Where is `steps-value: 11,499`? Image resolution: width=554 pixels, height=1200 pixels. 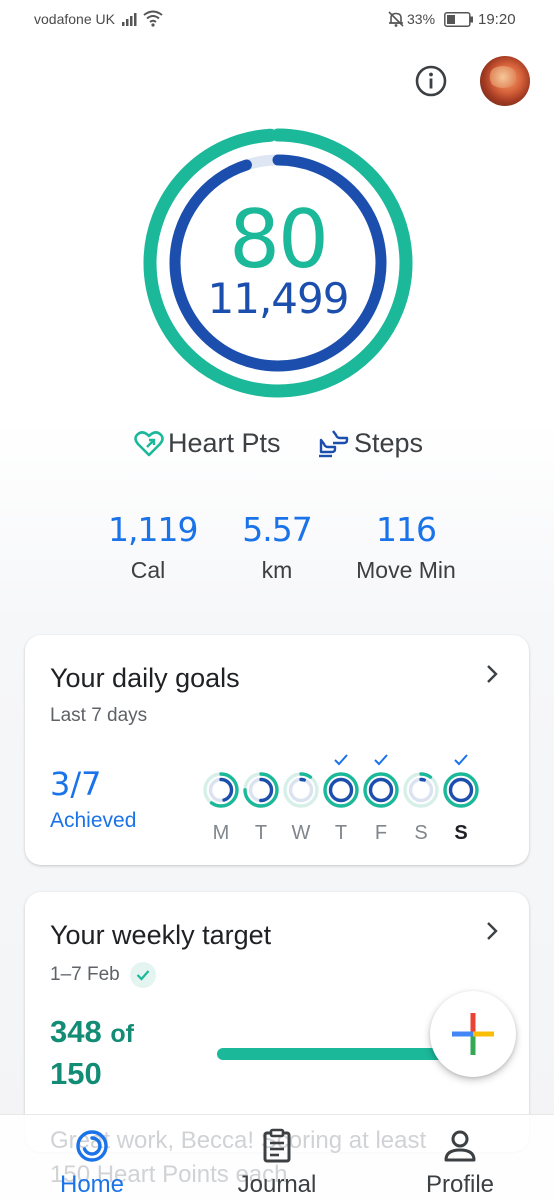
steps-value: 11,499 is located at coordinates (278, 298).